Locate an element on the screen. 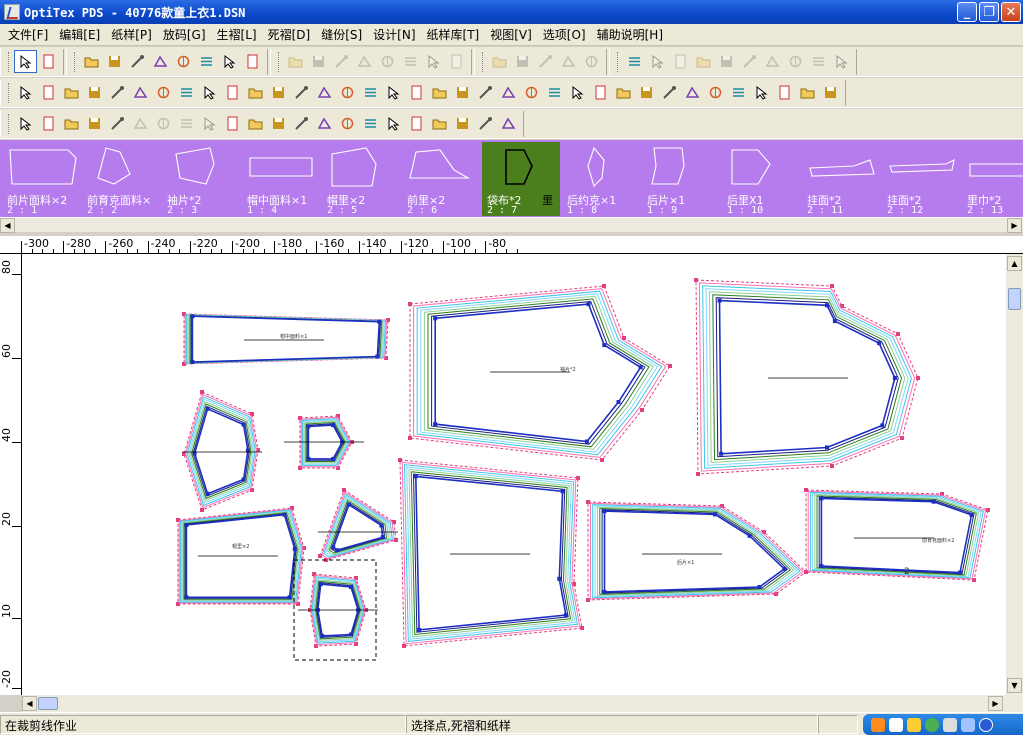 The height and width of the screenshot is (735, 1023). circle-disabled-button is located at coordinates (591, 61).